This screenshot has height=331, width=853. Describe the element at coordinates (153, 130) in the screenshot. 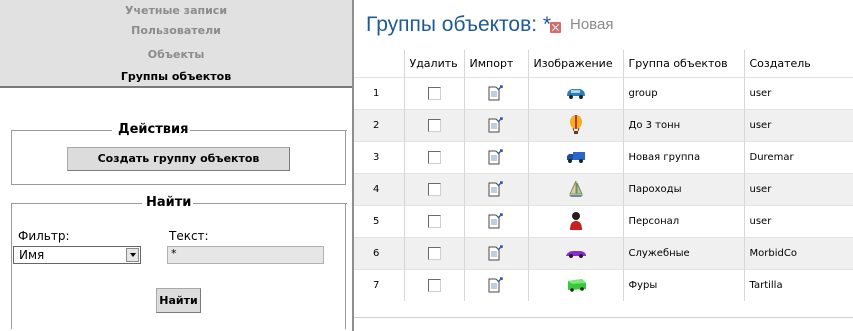

I see `actions-legend: Действия` at that location.